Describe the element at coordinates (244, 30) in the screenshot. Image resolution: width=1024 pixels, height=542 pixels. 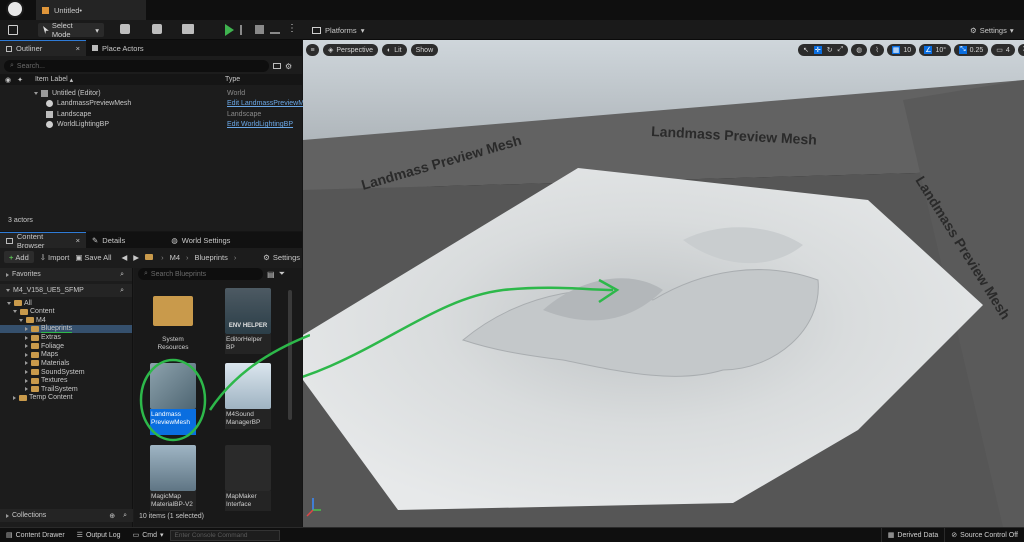
I see `step-button` at that location.